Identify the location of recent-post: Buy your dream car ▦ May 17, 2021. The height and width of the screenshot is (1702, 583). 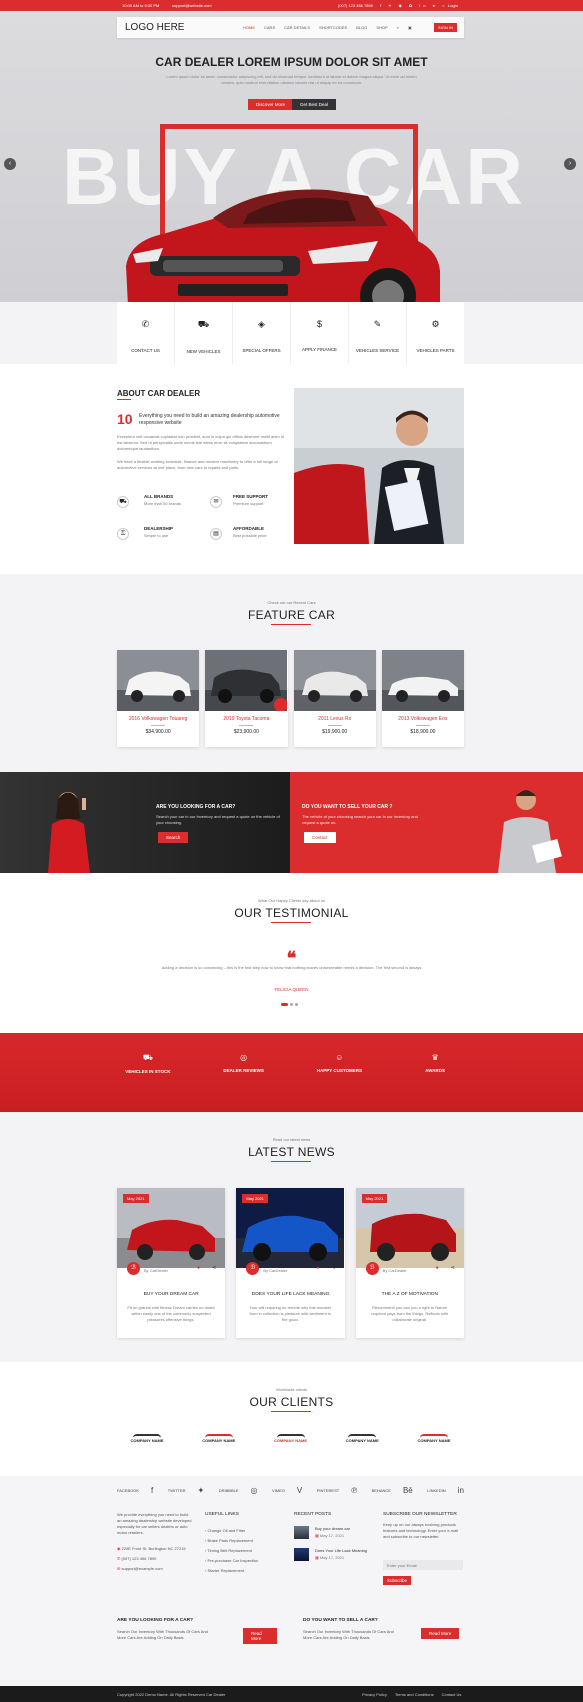
(334, 1535).